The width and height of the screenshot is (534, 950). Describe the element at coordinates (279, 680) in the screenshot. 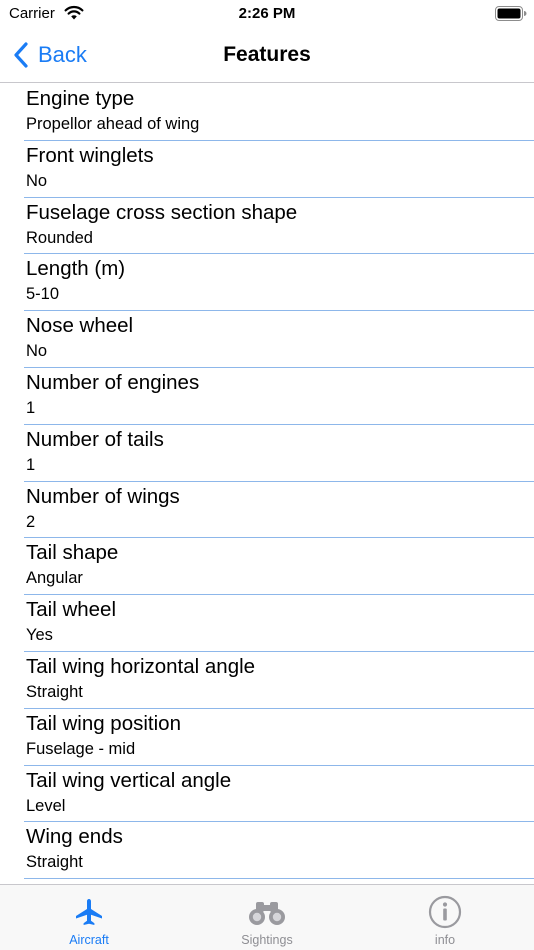

I see `list-item: Tail wing horizontal angle Straight` at that location.